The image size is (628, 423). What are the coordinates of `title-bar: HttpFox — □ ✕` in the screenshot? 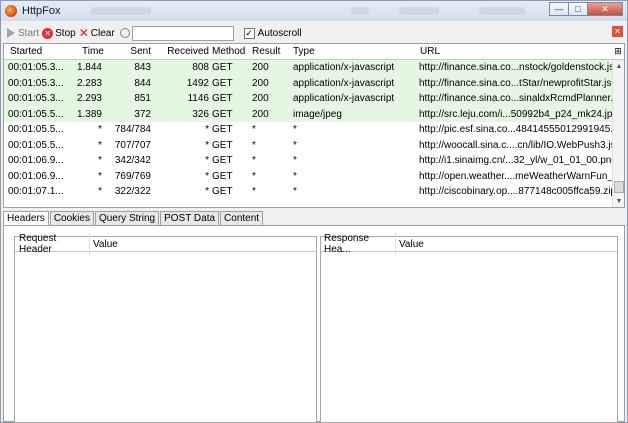 It's located at (314, 11).